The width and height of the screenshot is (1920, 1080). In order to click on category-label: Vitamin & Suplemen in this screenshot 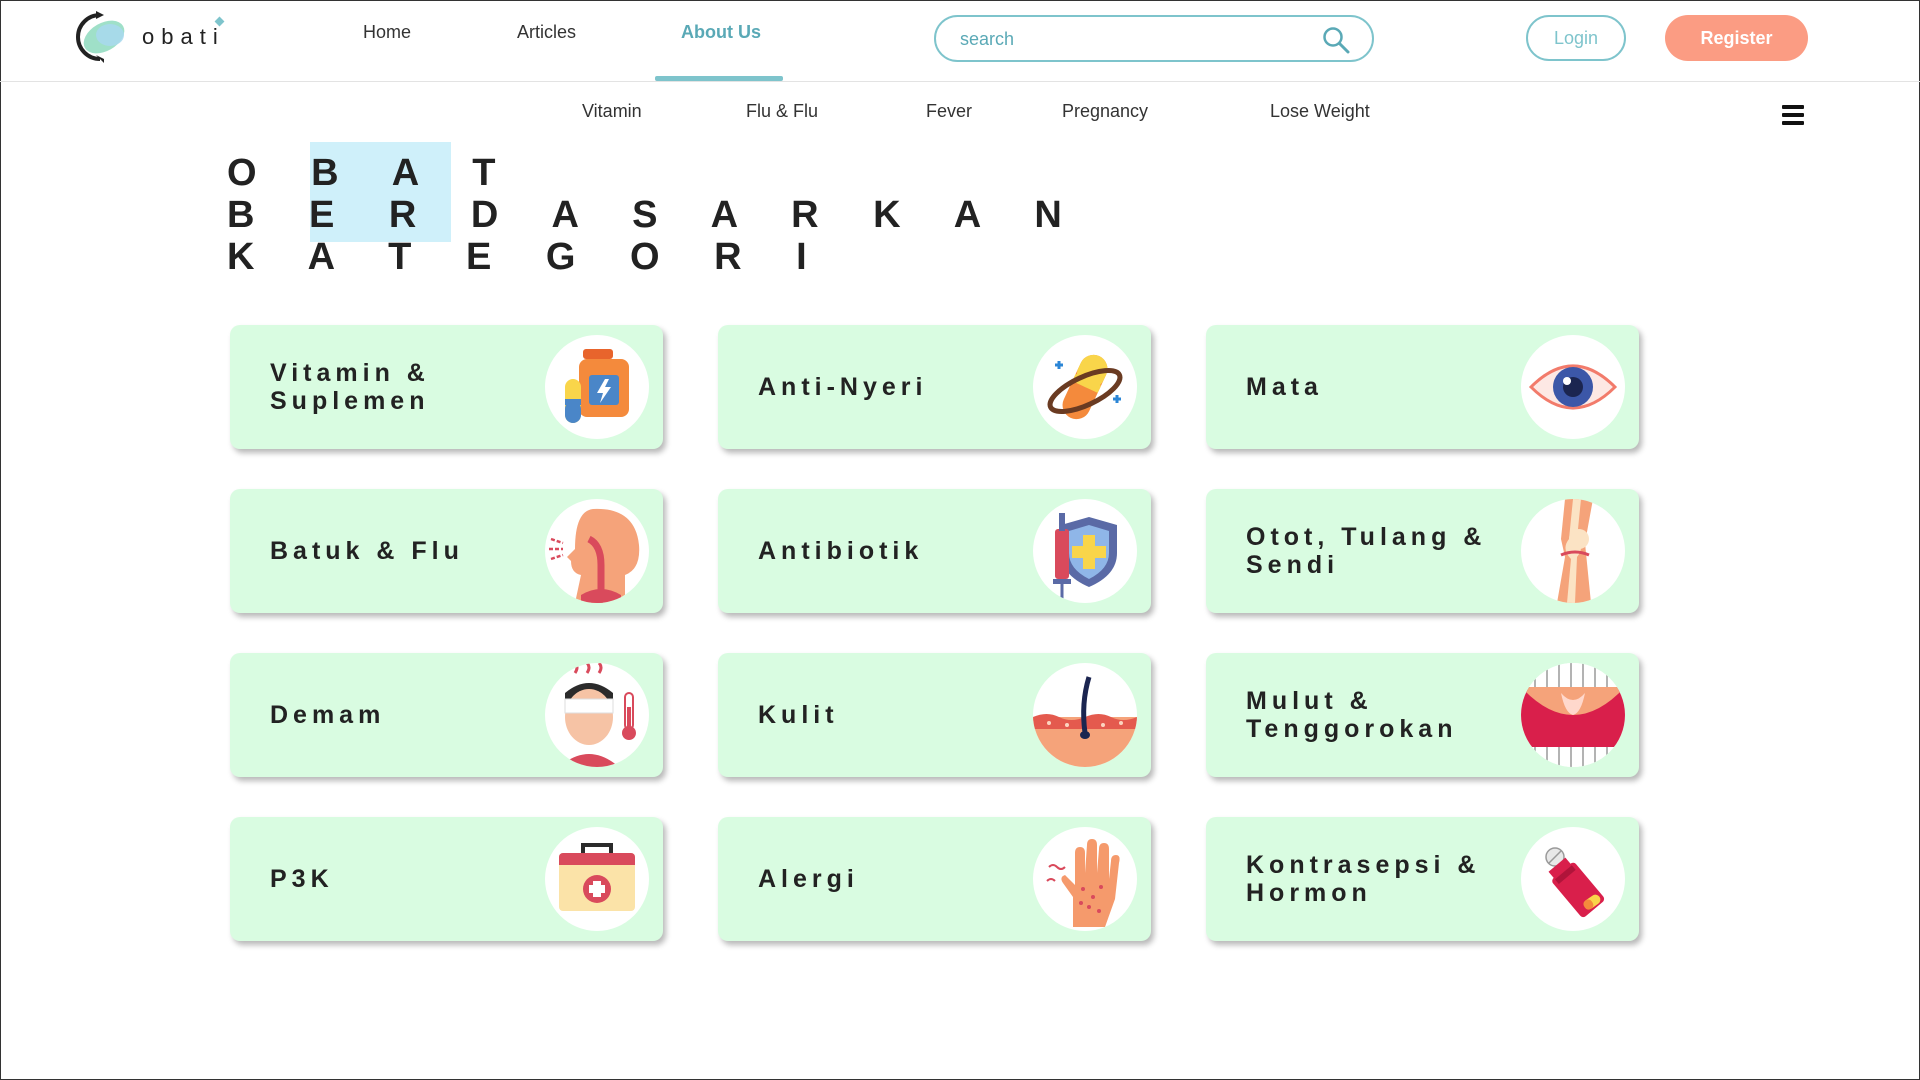, I will do `click(350, 387)`.